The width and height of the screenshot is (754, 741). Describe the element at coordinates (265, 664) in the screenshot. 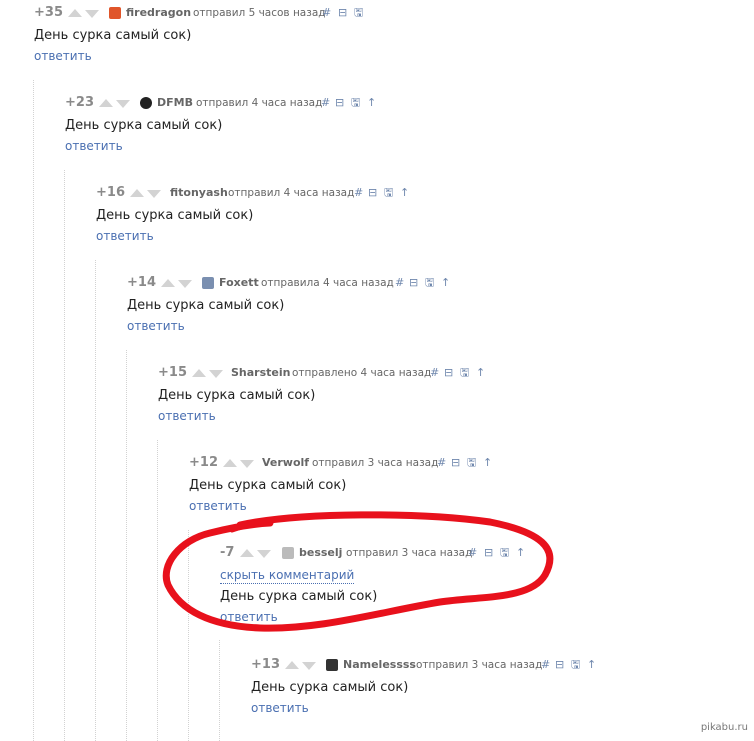

I see `rating: +13` at that location.